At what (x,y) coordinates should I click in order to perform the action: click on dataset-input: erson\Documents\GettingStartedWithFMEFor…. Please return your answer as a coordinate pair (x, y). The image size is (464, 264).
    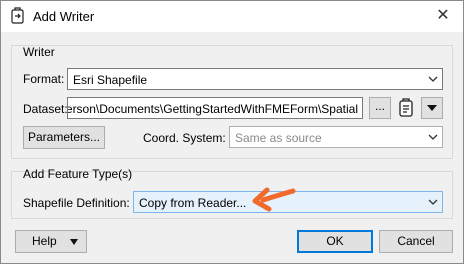
    Looking at the image, I should click on (215, 108).